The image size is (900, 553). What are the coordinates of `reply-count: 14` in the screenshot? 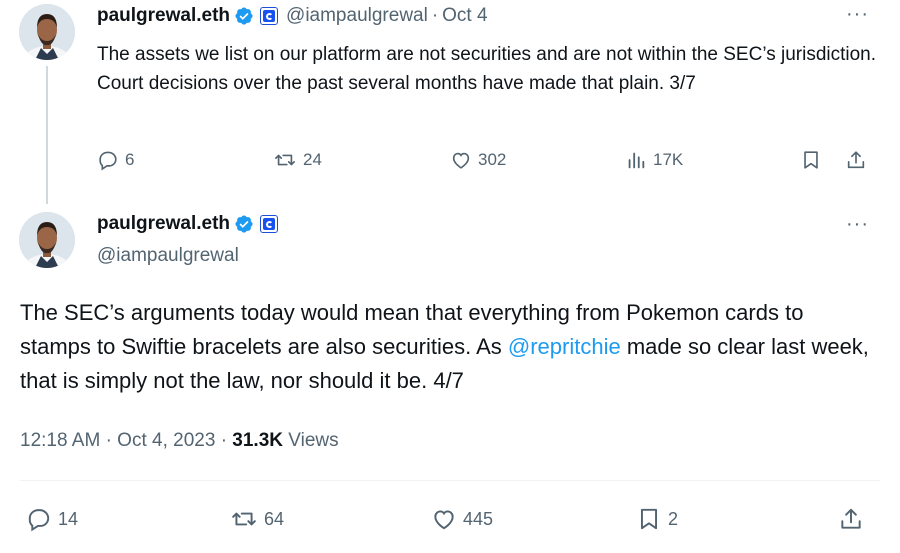 It's located at (68, 518).